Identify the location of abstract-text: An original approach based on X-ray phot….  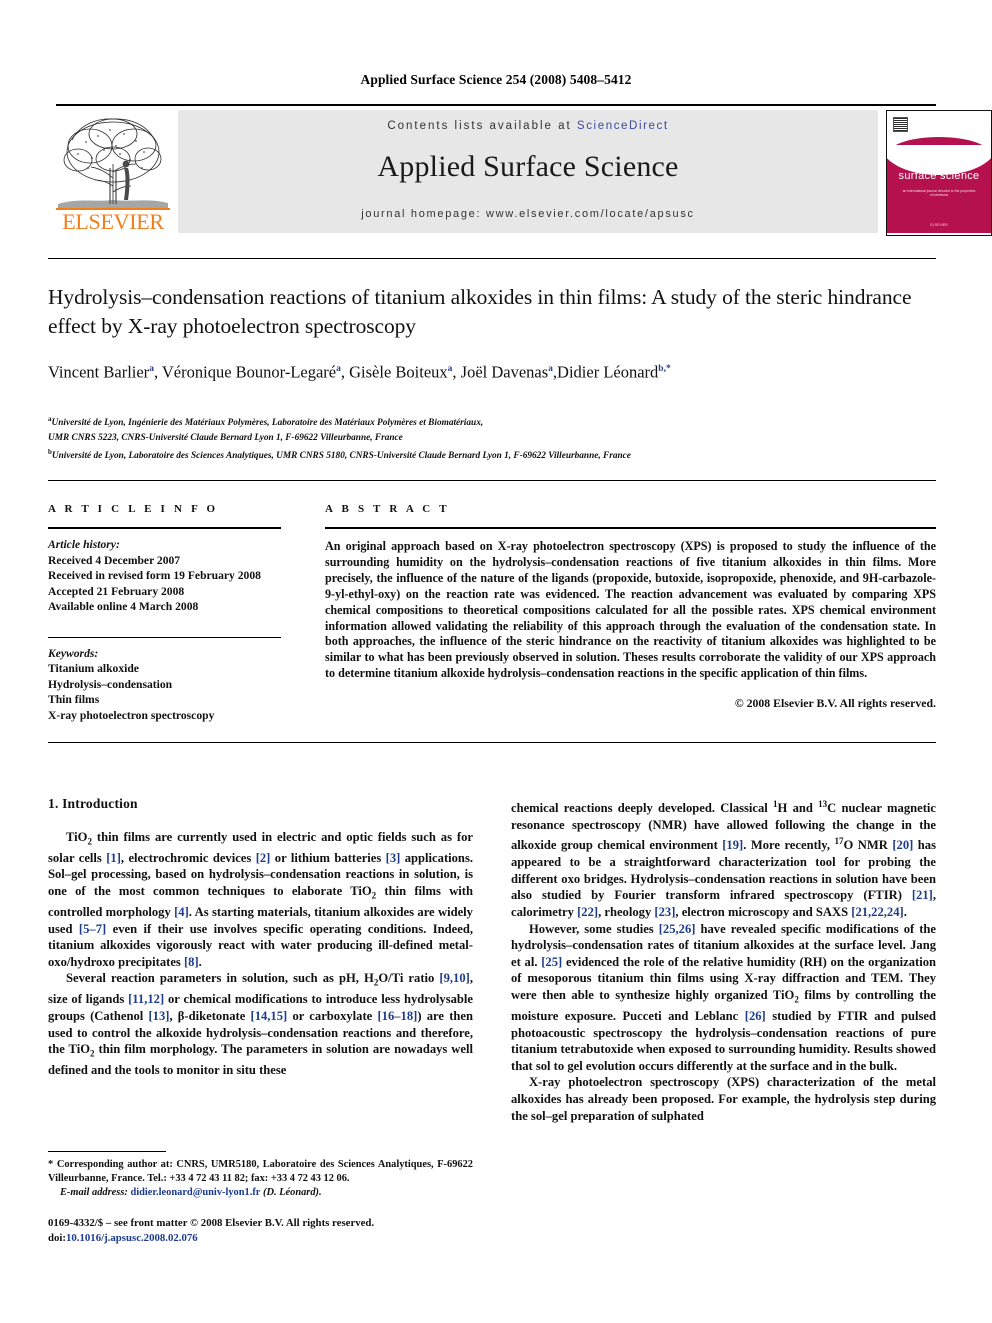
(630, 610).